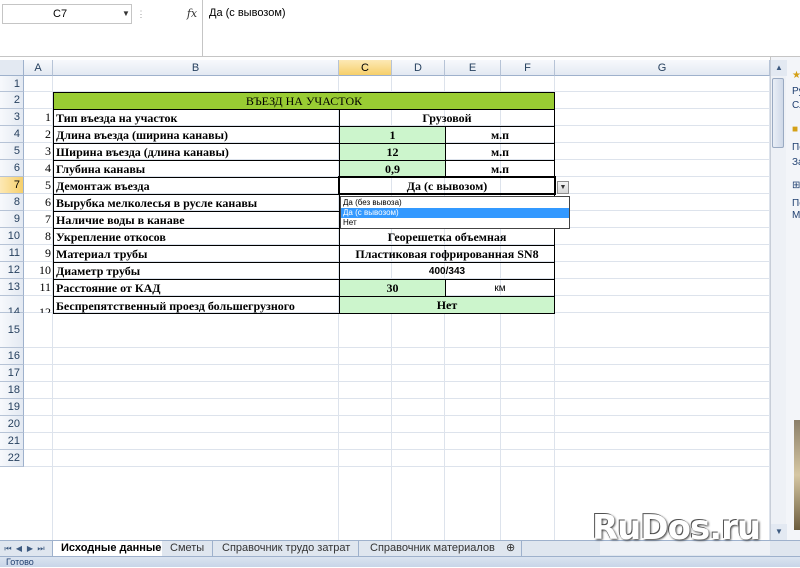 This screenshot has width=800, height=568. Describe the element at coordinates (12, 168) in the screenshot. I see `row-header: 6` at that location.